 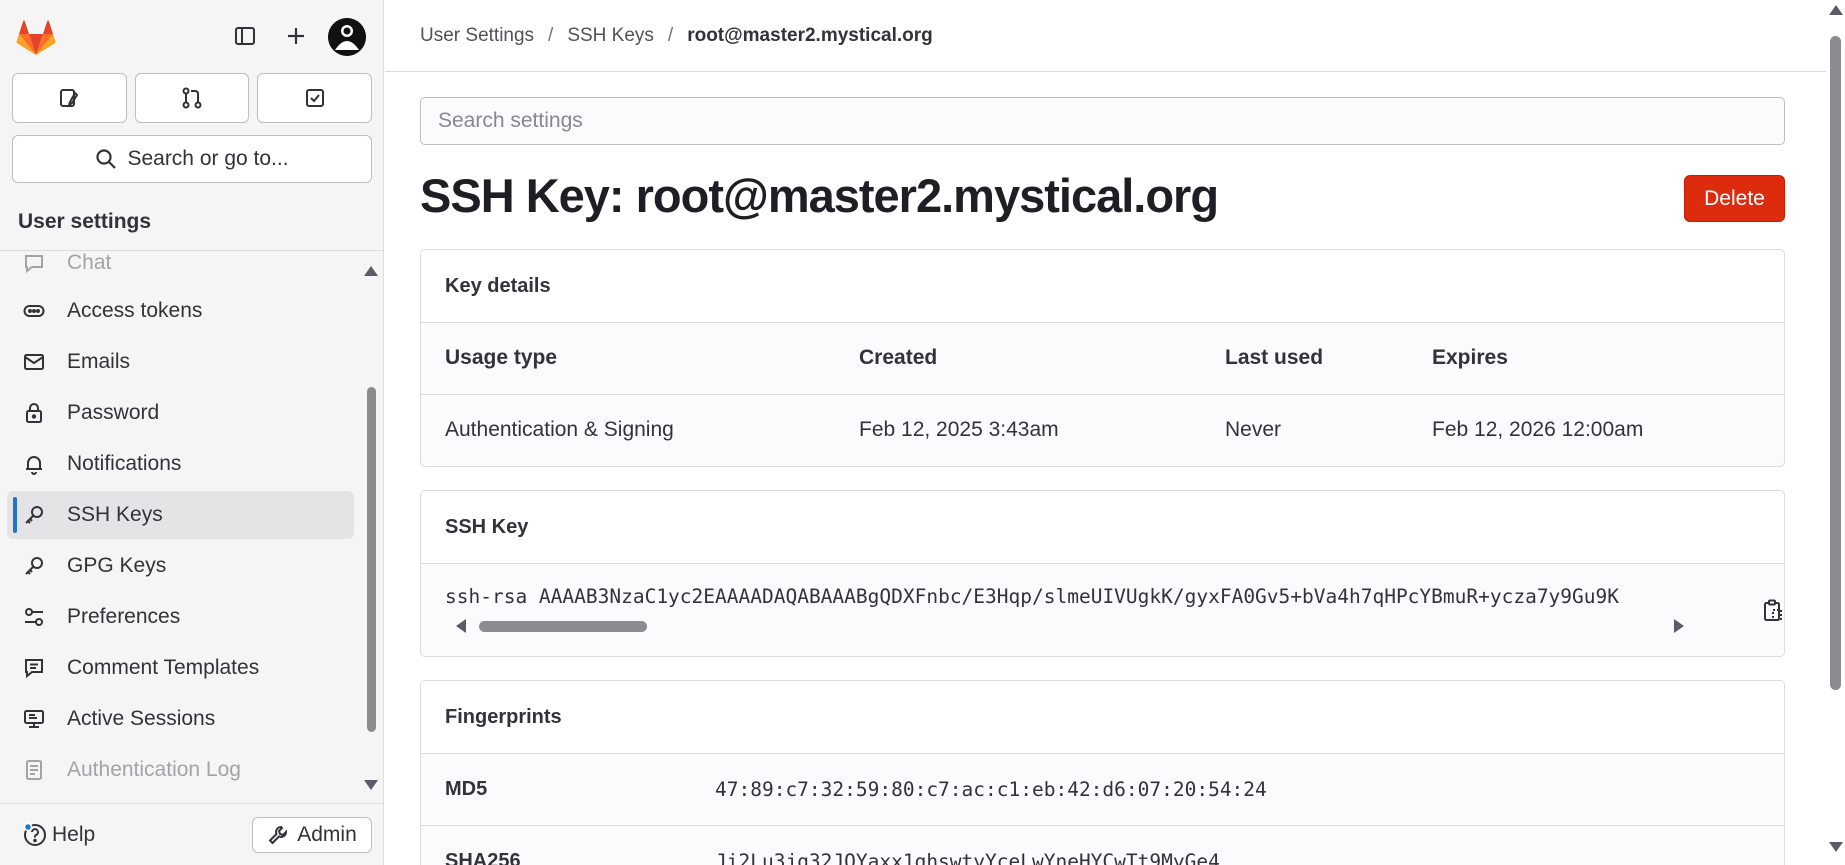 I want to click on created-value: Feb 12, 2025 3:43am, so click(x=959, y=429).